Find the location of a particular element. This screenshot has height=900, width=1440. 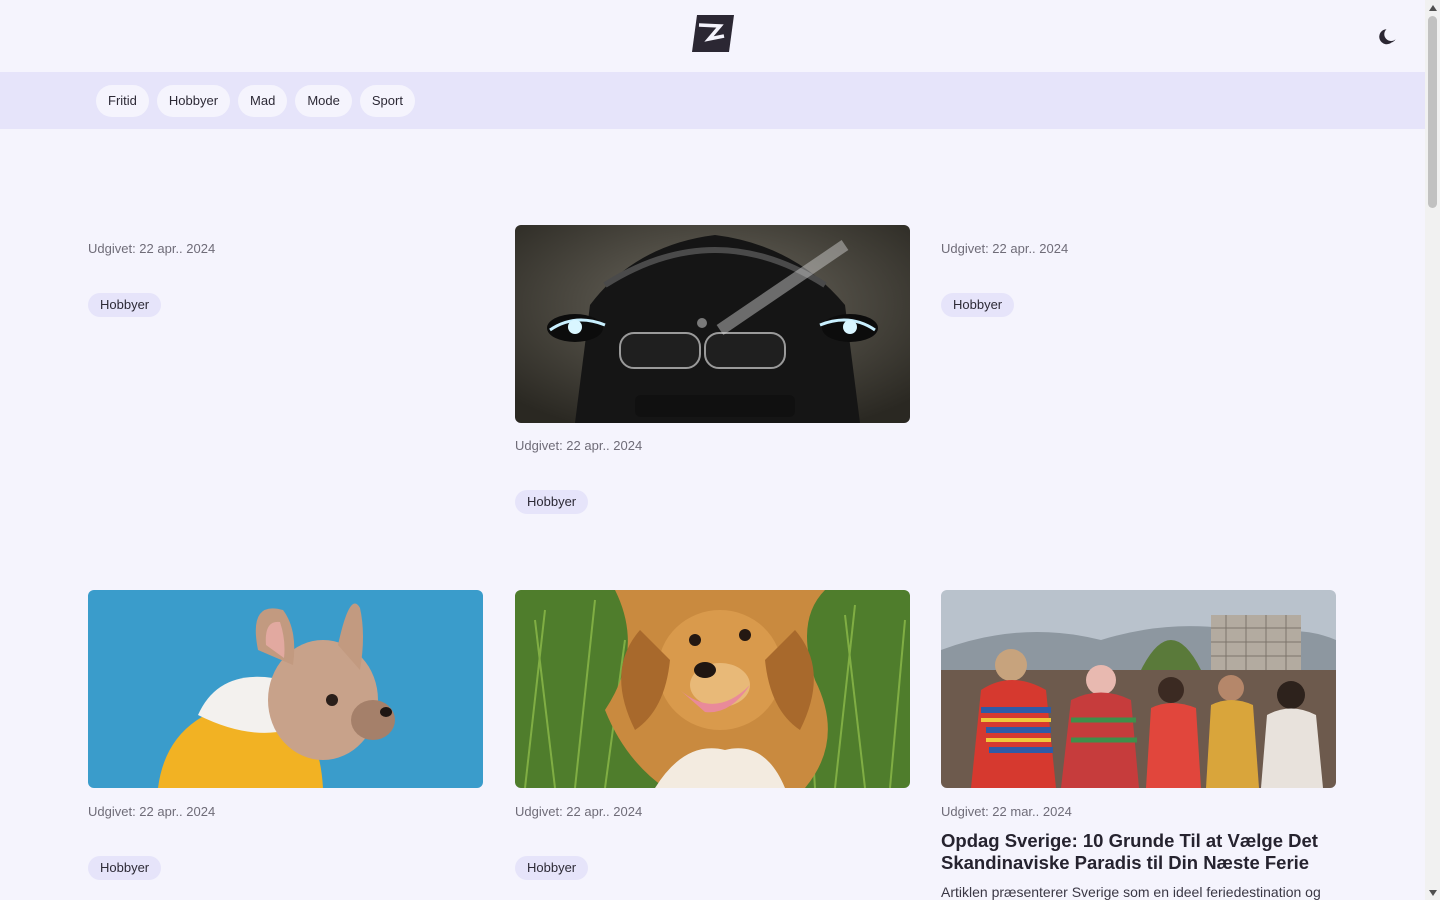

scroll-up-arrow-icon is located at coordinates (1432, 7).